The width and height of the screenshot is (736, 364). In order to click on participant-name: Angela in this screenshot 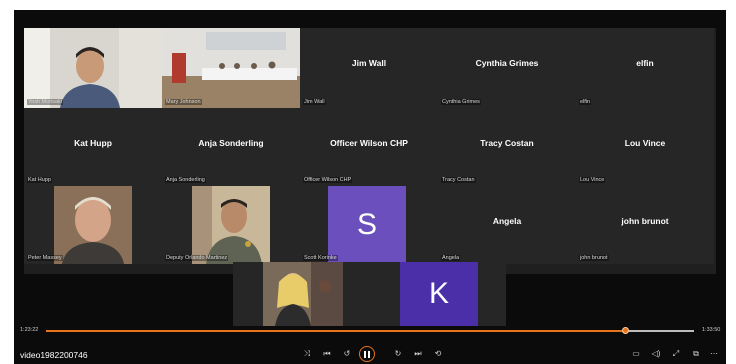, I will do `click(451, 258)`.